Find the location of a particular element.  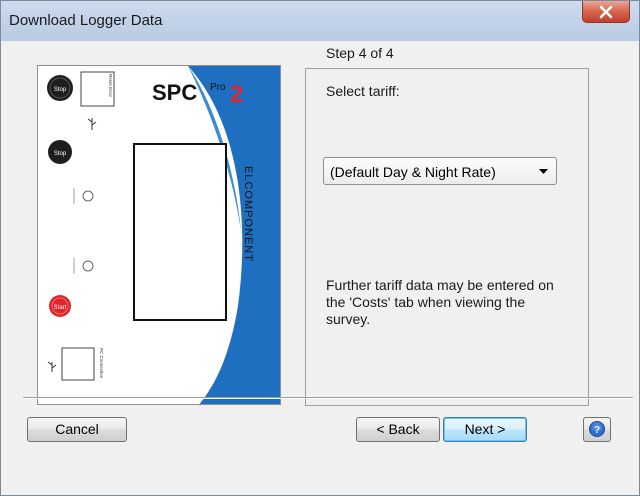

svg-text: 2 is located at coordinates (236, 94).